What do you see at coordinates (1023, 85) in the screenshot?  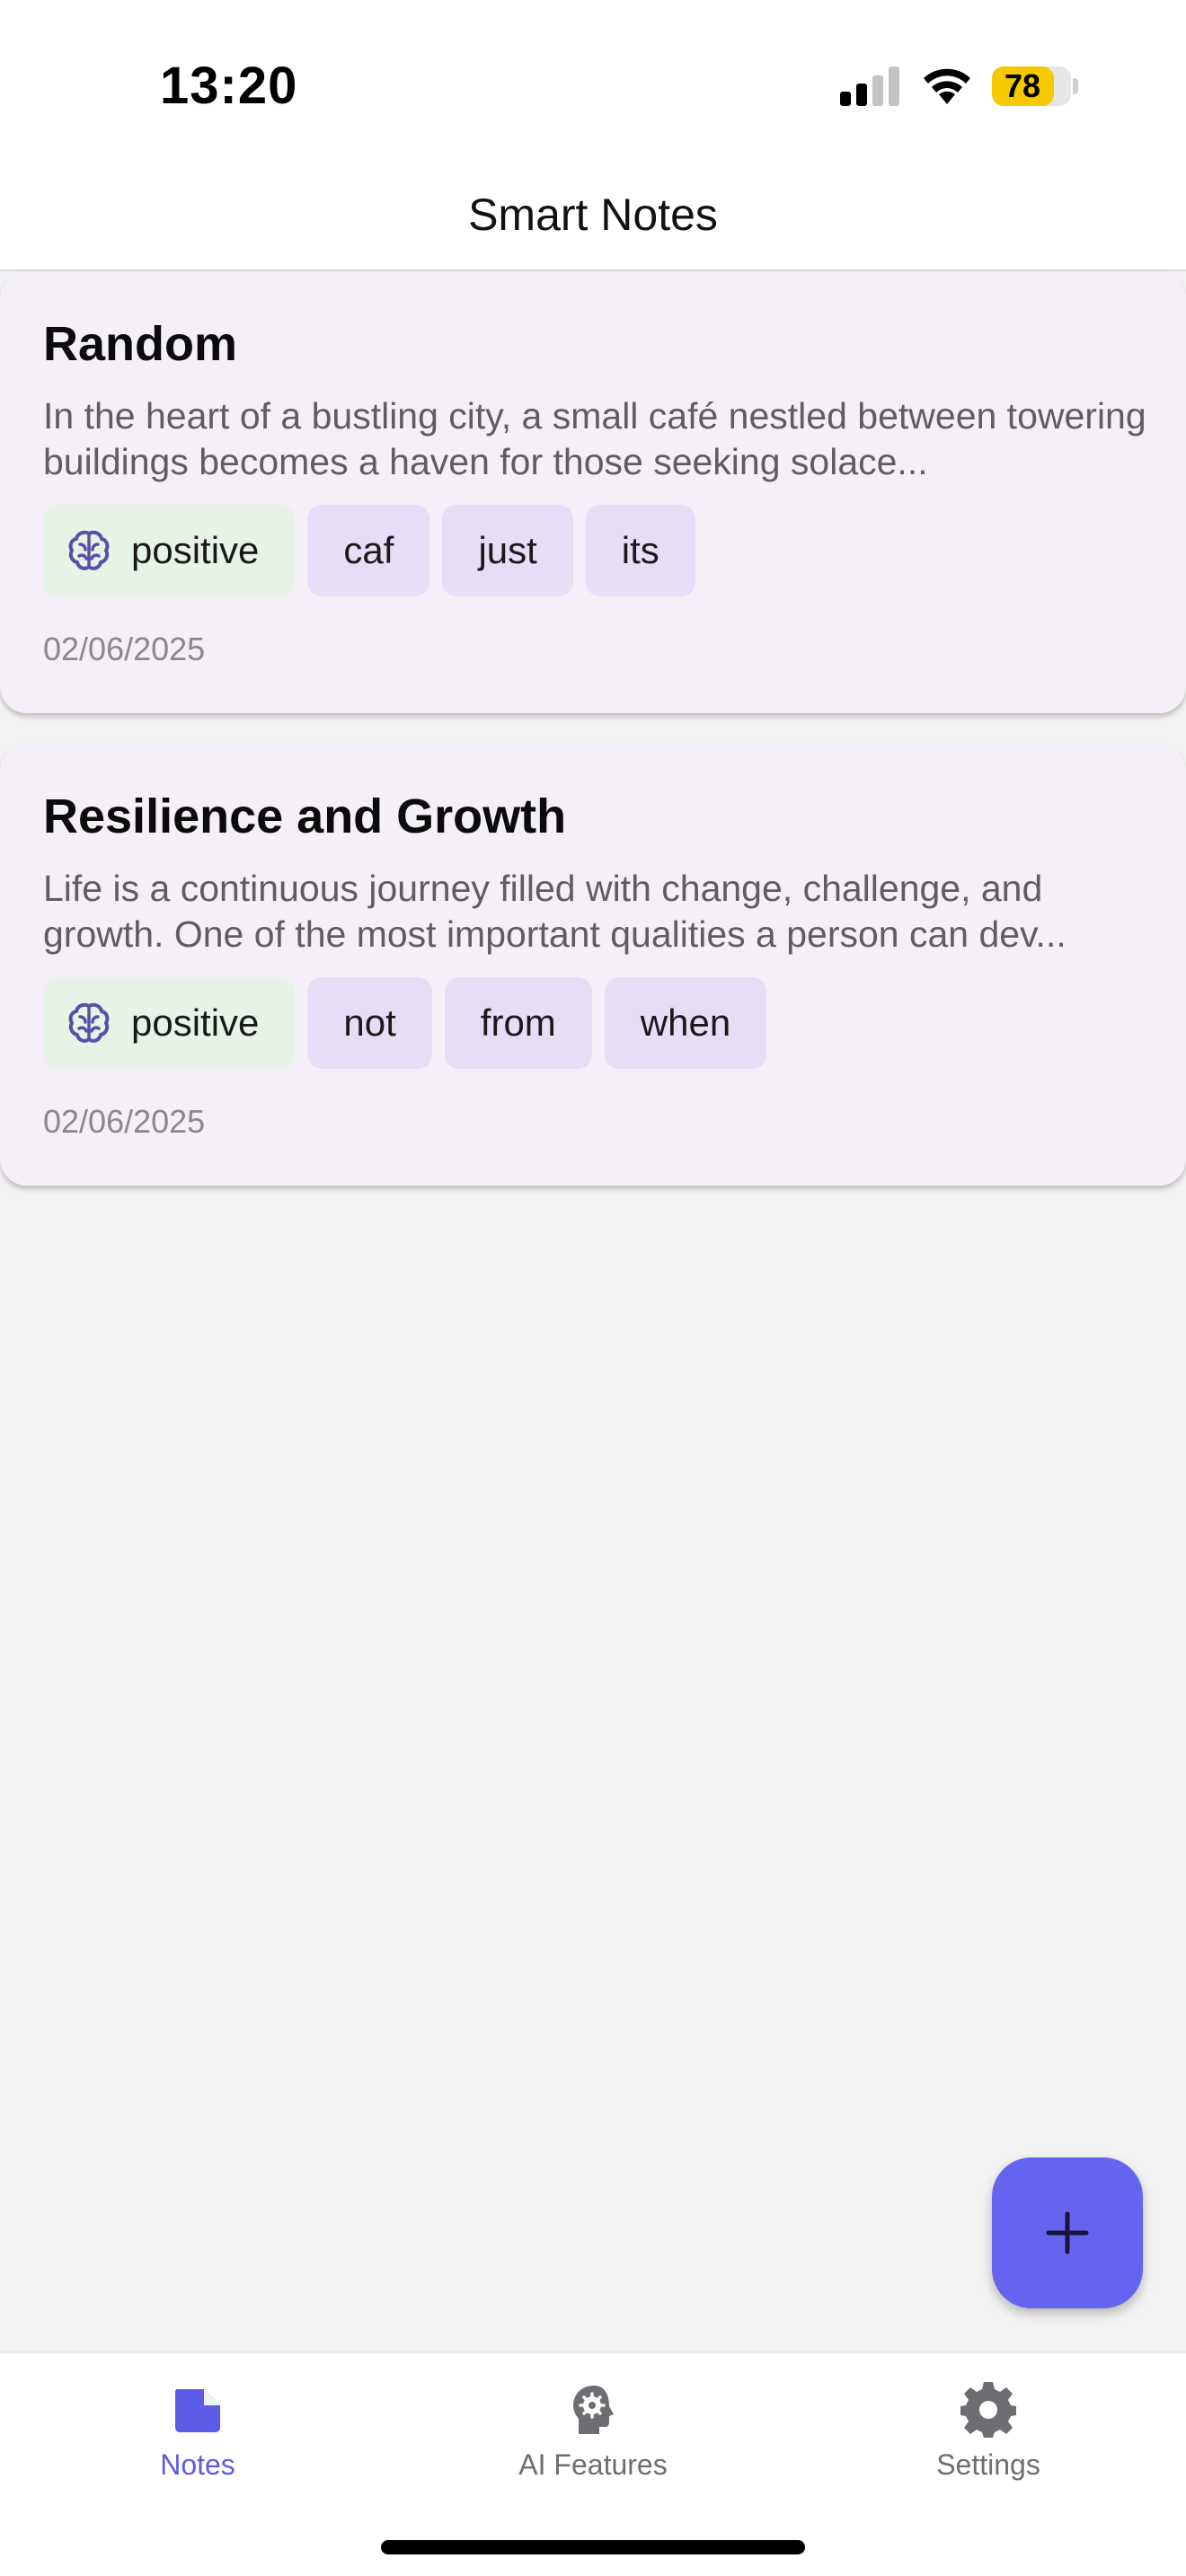 I see `battery-percentage: 78` at bounding box center [1023, 85].